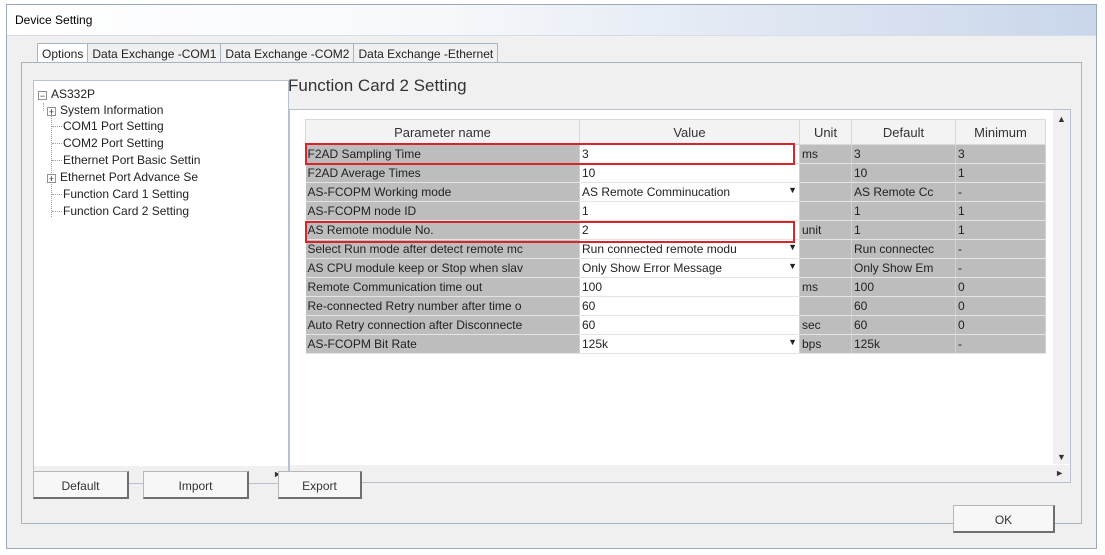  Describe the element at coordinates (689, 287) in the screenshot. I see `value-cell: 100` at that location.